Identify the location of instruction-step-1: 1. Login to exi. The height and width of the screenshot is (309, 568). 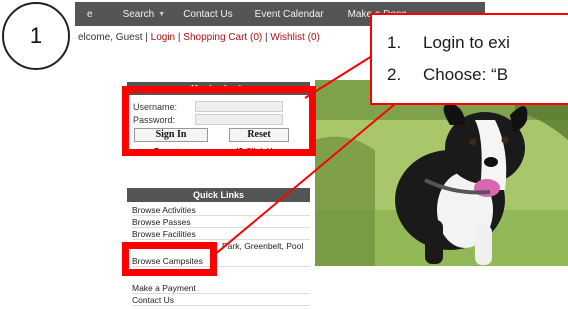
(448, 43).